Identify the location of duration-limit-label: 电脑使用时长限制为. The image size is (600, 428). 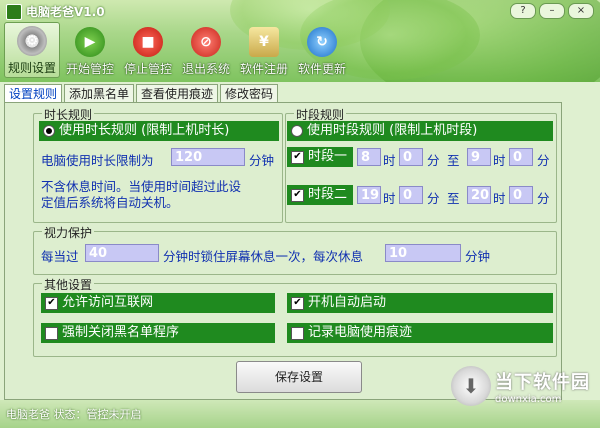
(97, 160).